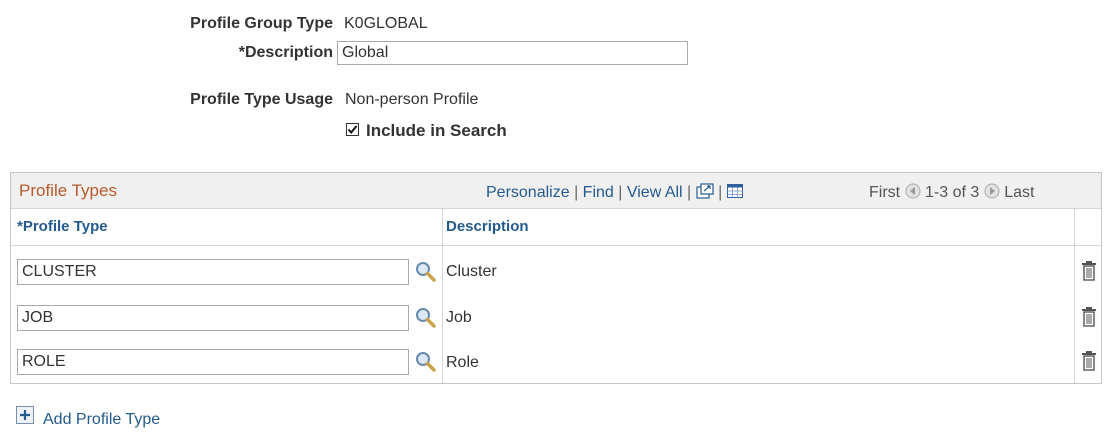 The height and width of the screenshot is (432, 1107). What do you see at coordinates (885, 192) in the screenshot?
I see `first-label: First` at bounding box center [885, 192].